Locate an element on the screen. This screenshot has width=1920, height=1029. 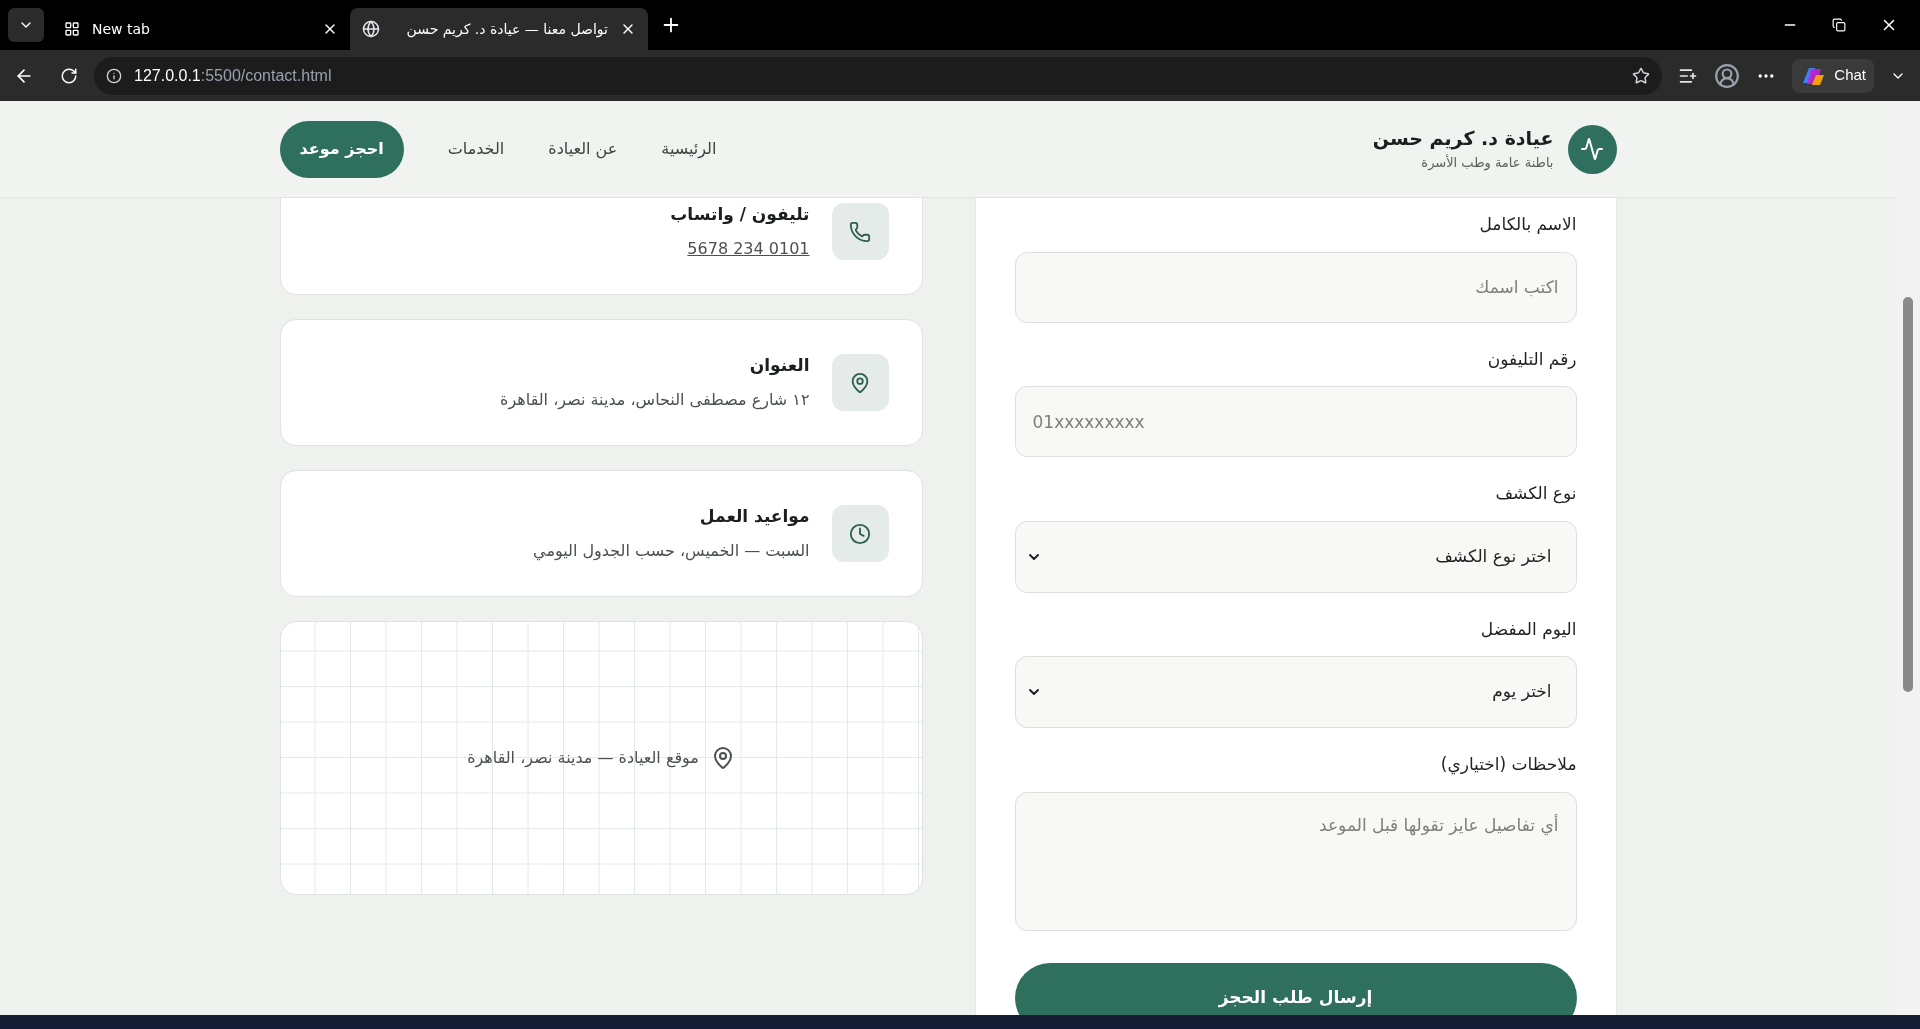
nav-link: عن العيادة is located at coordinates (583, 149).